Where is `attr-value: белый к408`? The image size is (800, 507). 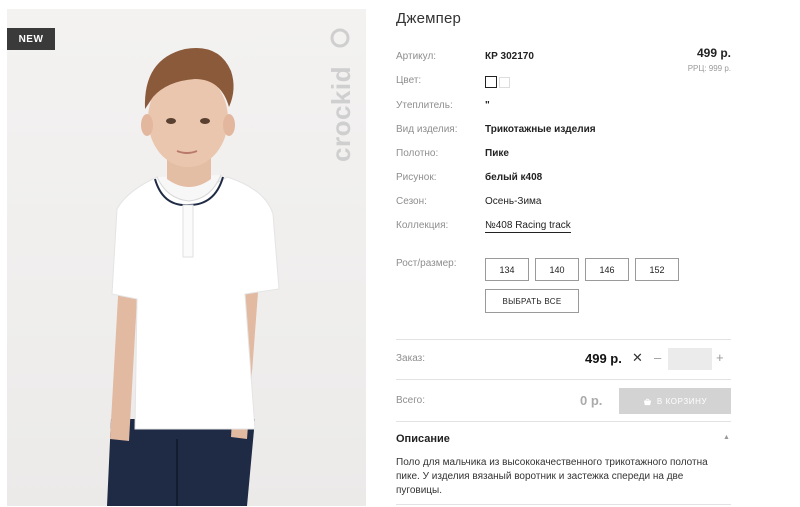 attr-value: белый к408 is located at coordinates (514, 177).